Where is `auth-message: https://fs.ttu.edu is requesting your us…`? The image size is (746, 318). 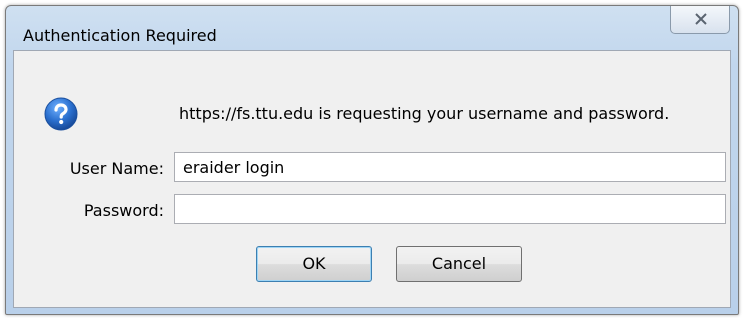 auth-message: https://fs.ttu.edu is requesting your us… is located at coordinates (424, 113).